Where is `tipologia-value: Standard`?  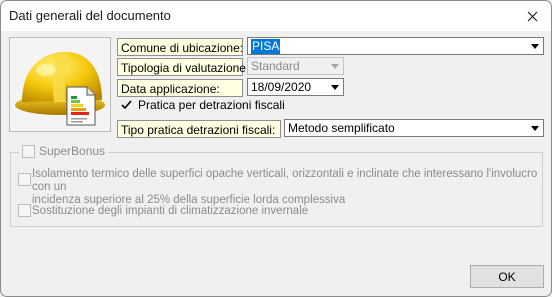
tipologia-value: Standard is located at coordinates (275, 66).